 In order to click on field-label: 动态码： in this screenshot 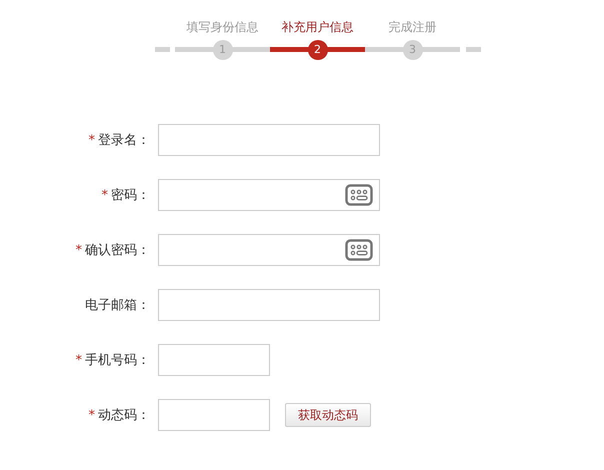, I will do `click(124, 415)`.